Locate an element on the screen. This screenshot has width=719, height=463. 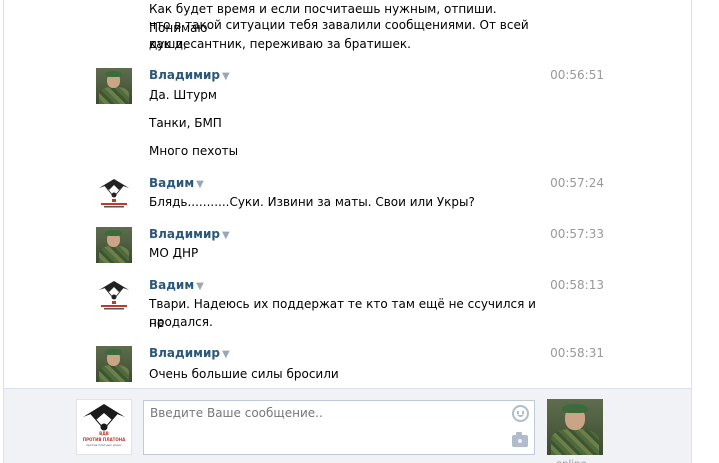
logo-caption-sub: против платных дорог is located at coordinates (104, 445).